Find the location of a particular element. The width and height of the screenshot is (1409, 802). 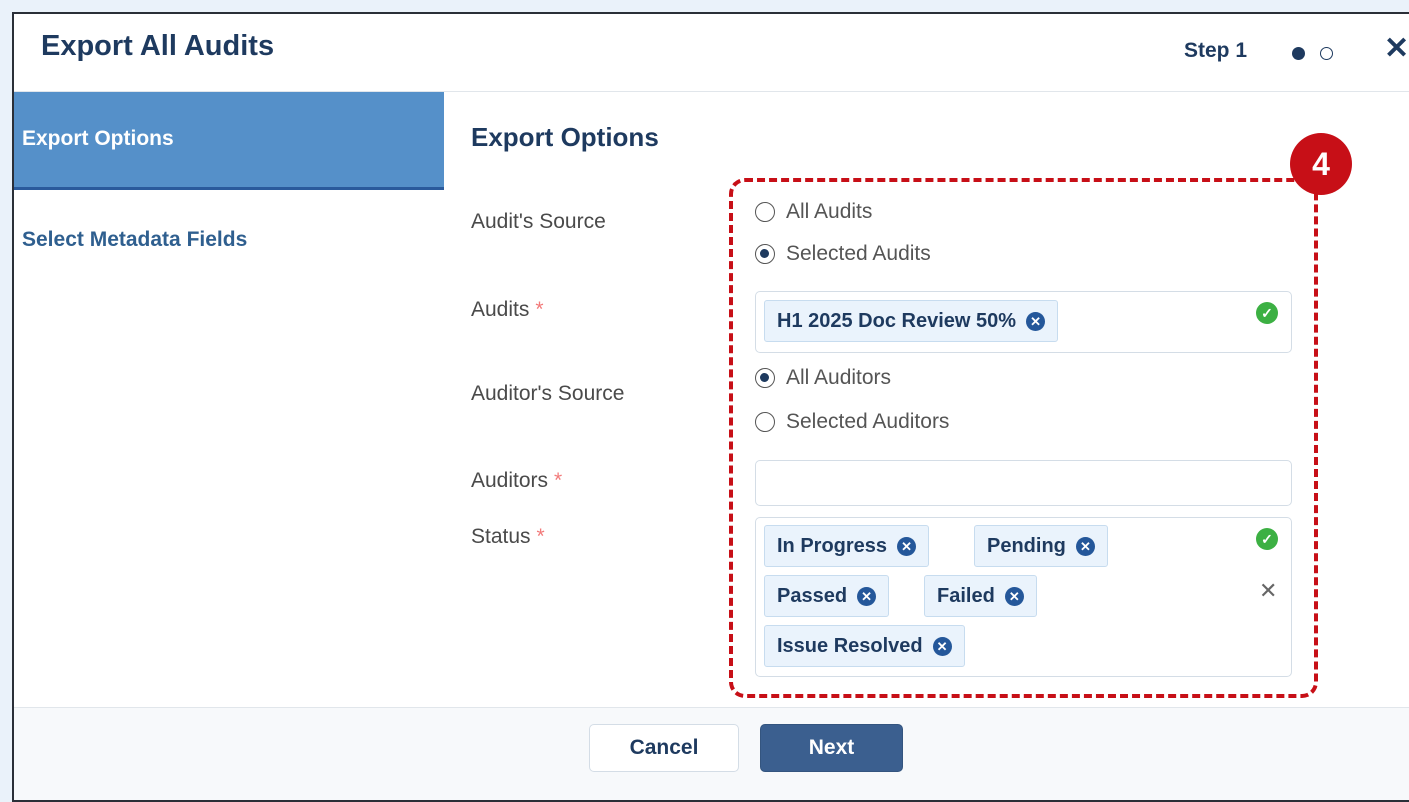

auditors-label-text: Auditors is located at coordinates (510, 480).